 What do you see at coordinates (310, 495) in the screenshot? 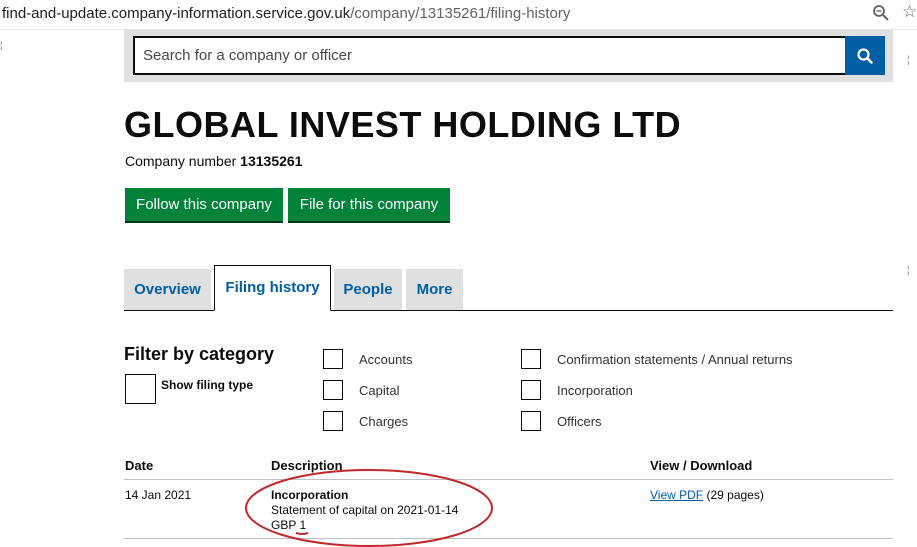
I see `filing-type: Incorporation` at bounding box center [310, 495].